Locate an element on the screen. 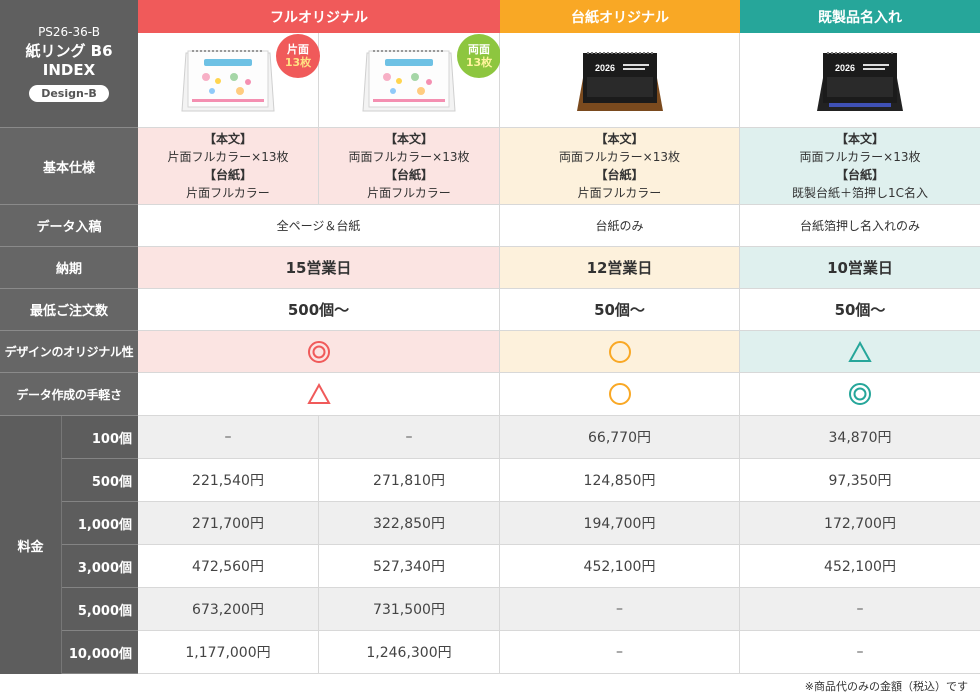 Image resolution: width=980 pixels, height=700 pixels. product-header: PS26-36-B 紙リング B6 INDEX Design-B is located at coordinates (69, 64).